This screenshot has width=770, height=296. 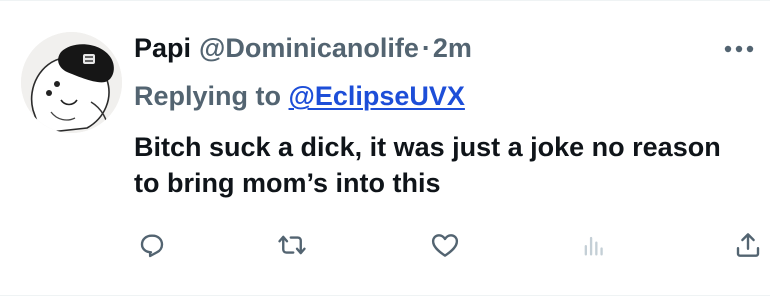 I want to click on user-handle: @Dominicanolife, so click(x=309, y=48).